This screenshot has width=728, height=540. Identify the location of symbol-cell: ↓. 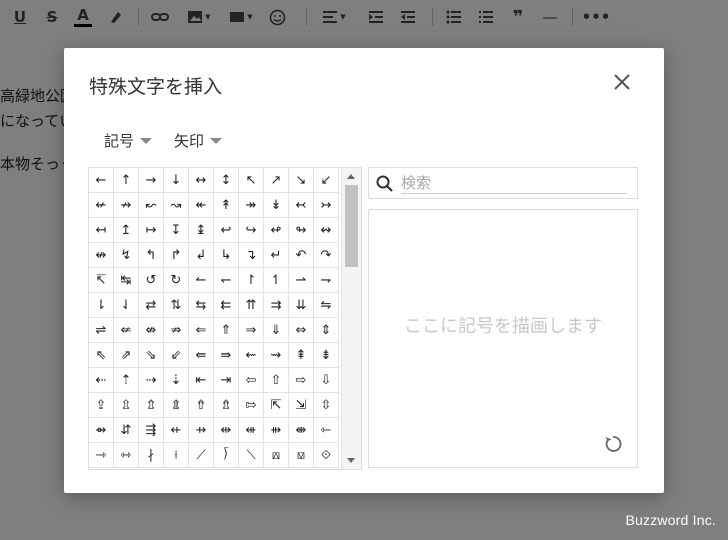
(176, 180).